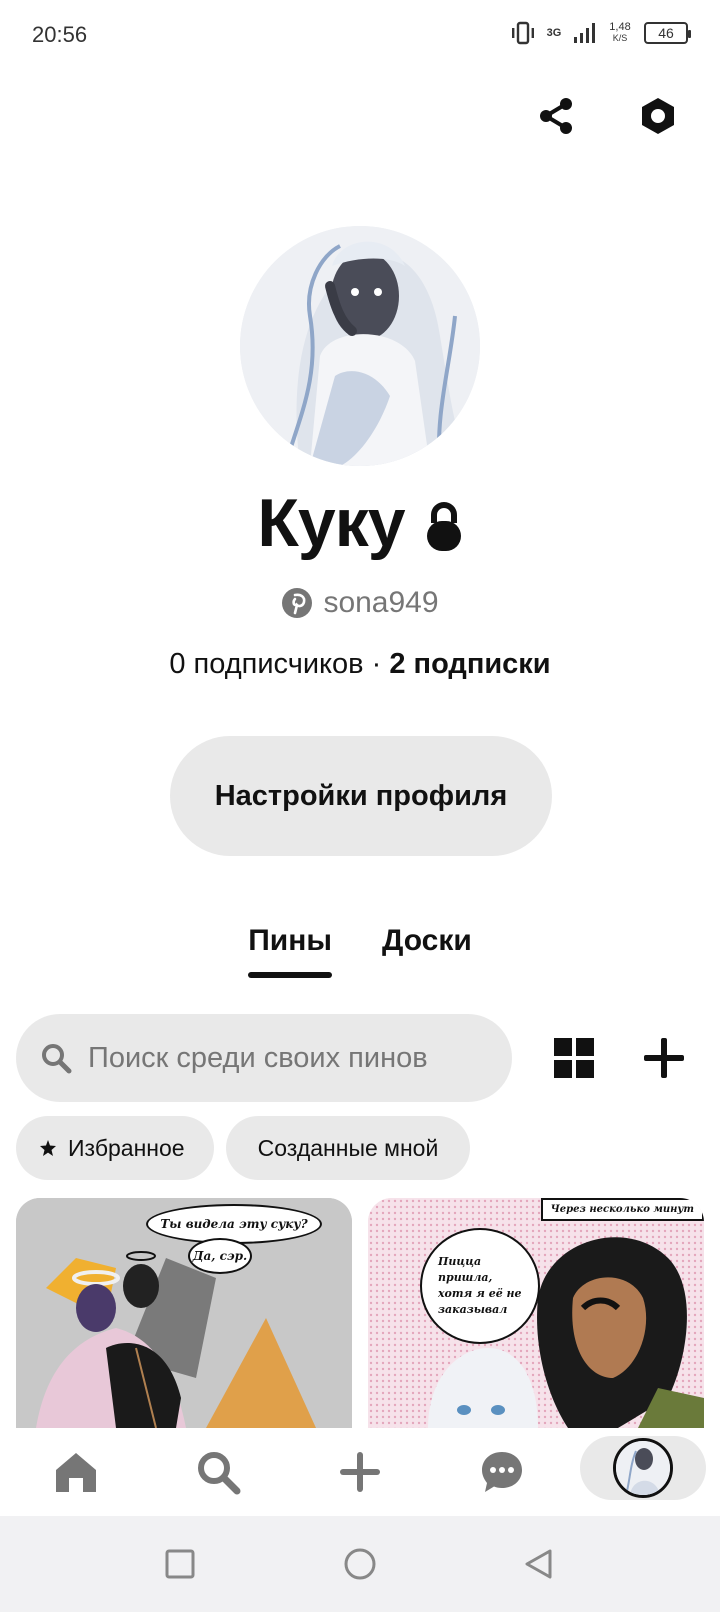 The width and height of the screenshot is (720, 1612). I want to click on nav-profile, so click(643, 1468).